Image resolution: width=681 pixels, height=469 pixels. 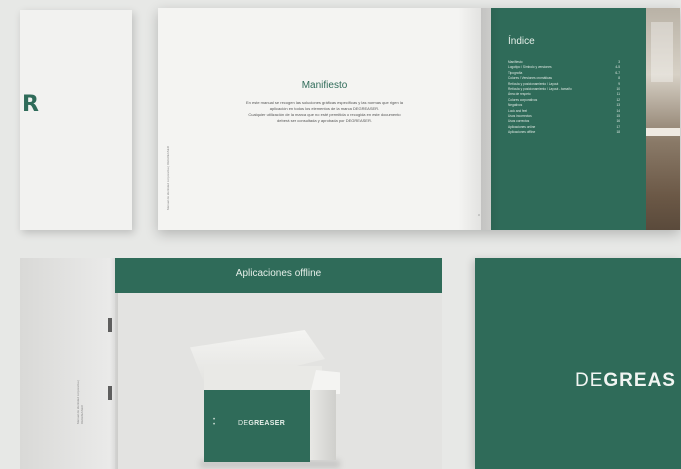 What do you see at coordinates (30, 104) in the screenshot?
I see `logo-fragment: R` at bounding box center [30, 104].